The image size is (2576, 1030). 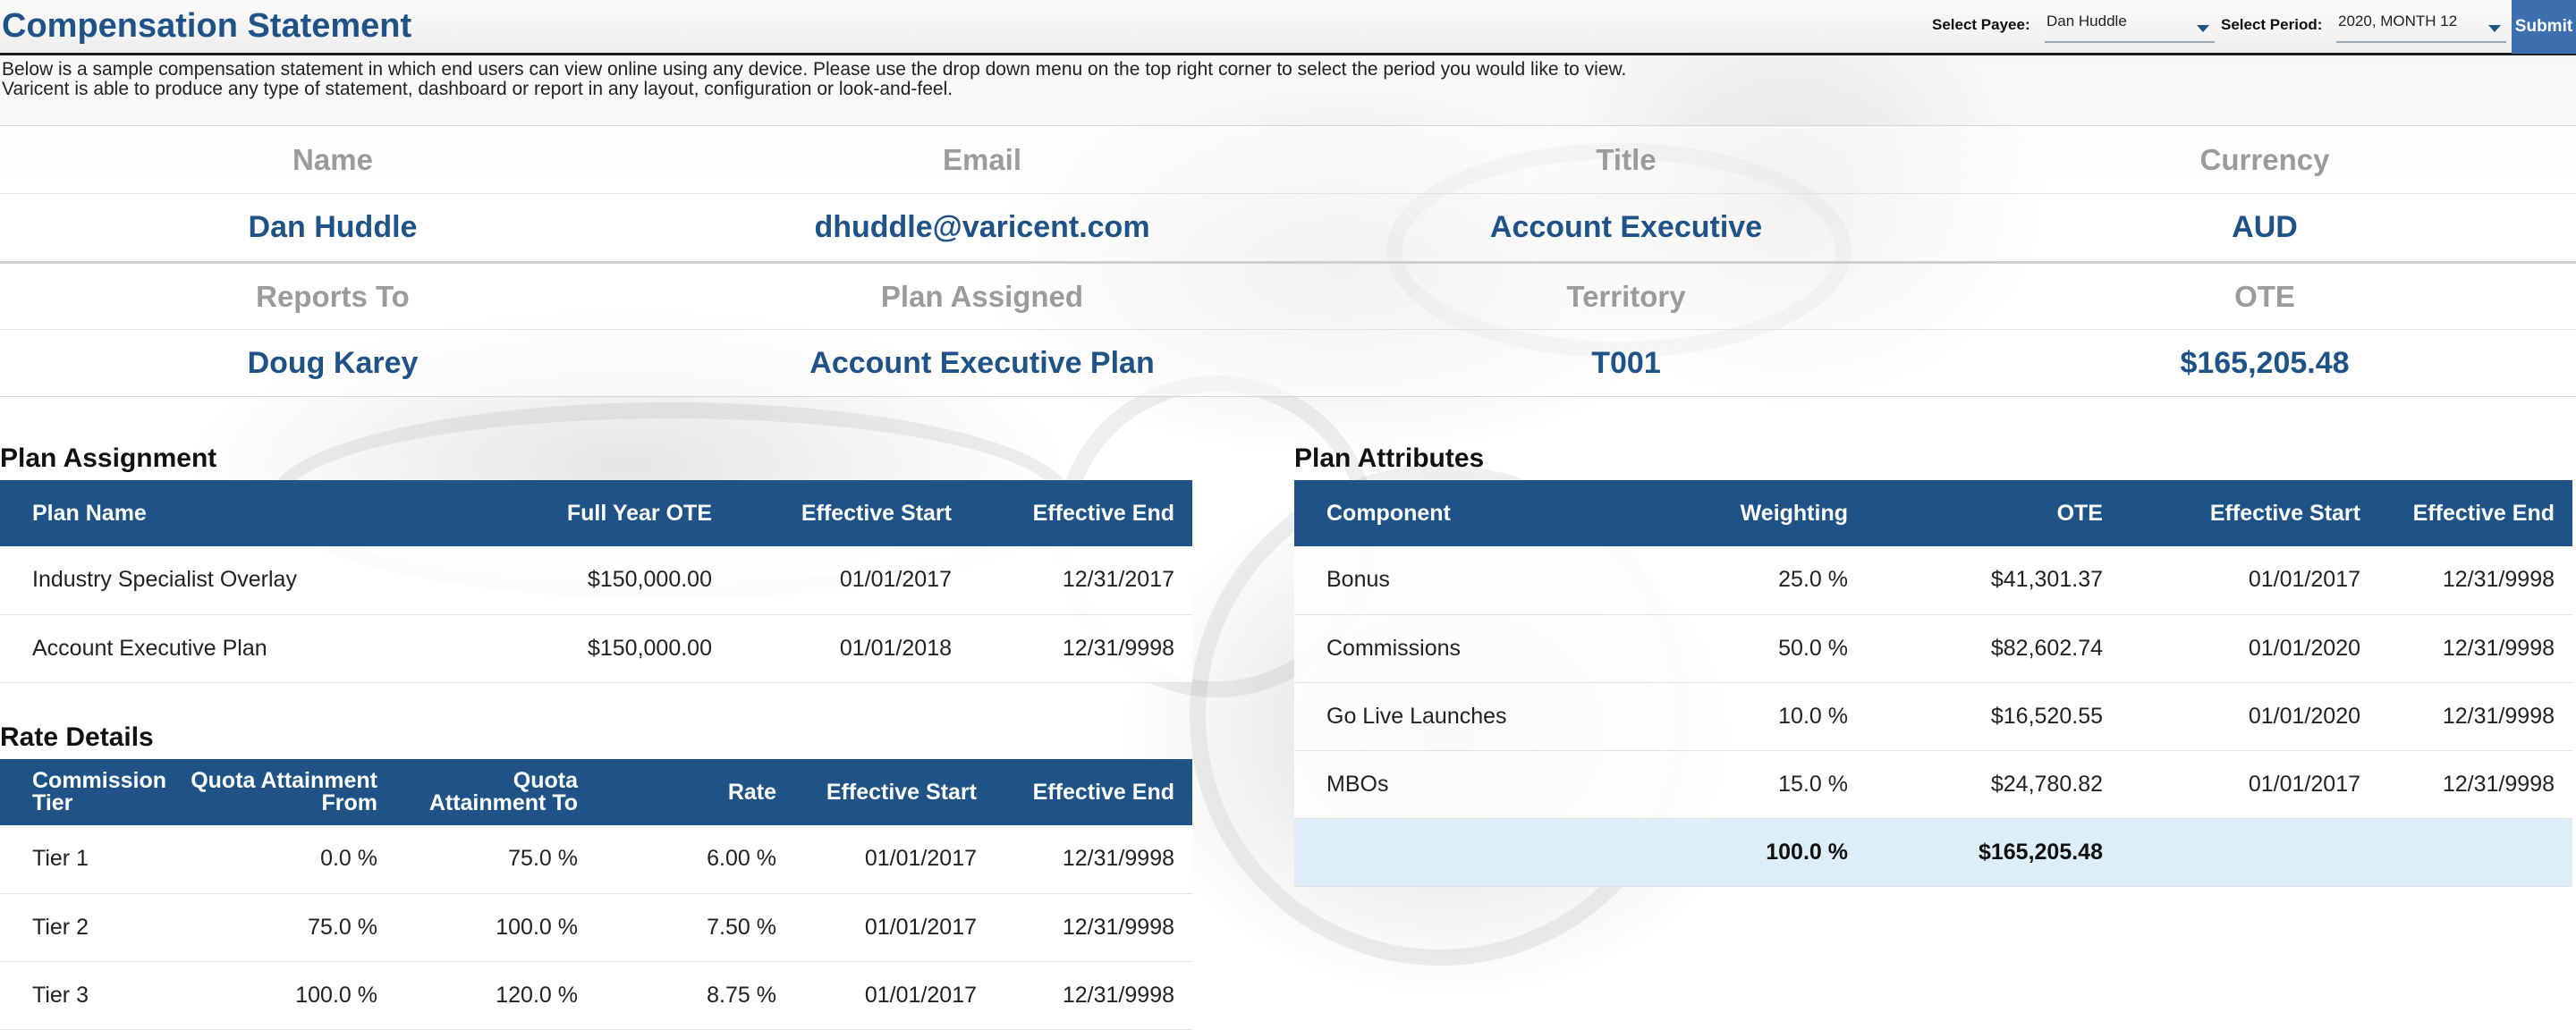 I want to click on page-title: Compensation Statement, so click(x=207, y=26).